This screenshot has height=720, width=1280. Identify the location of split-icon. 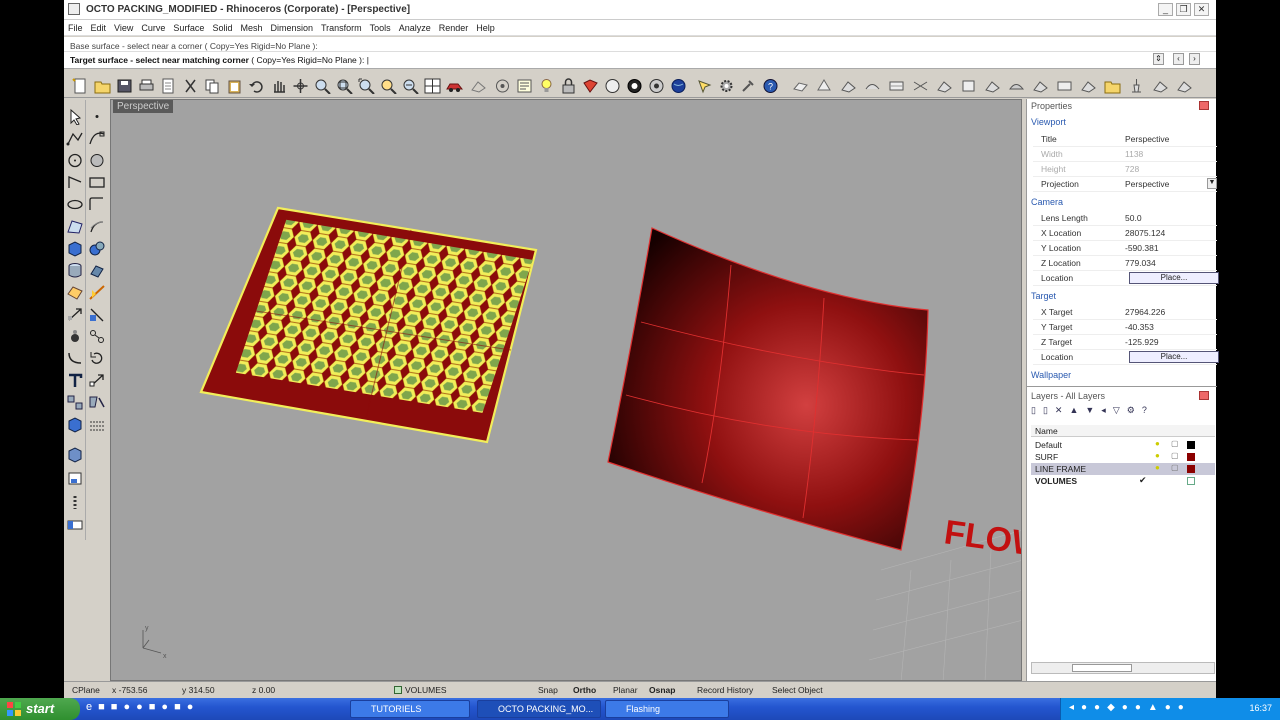
(97, 314).